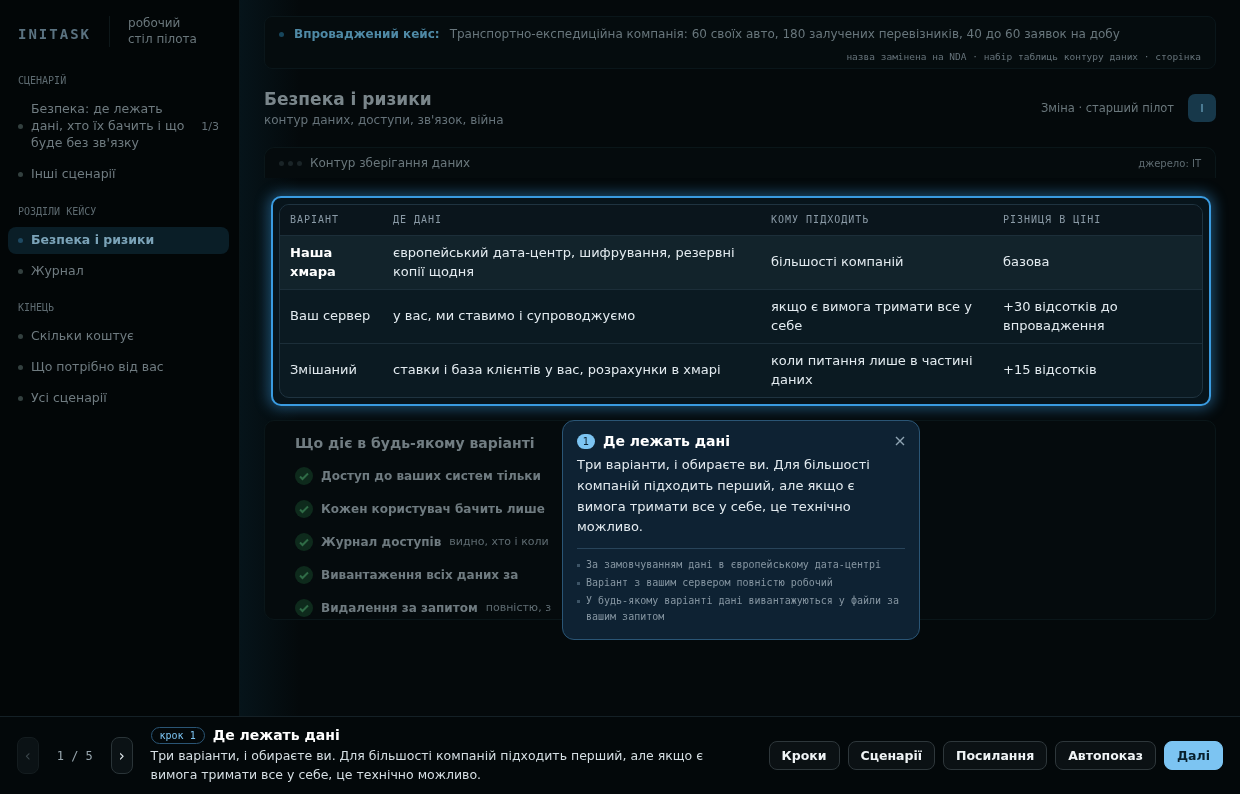 This screenshot has height=794, width=1240. I want to click on guarantee-title: Журнал доступів, so click(381, 541).